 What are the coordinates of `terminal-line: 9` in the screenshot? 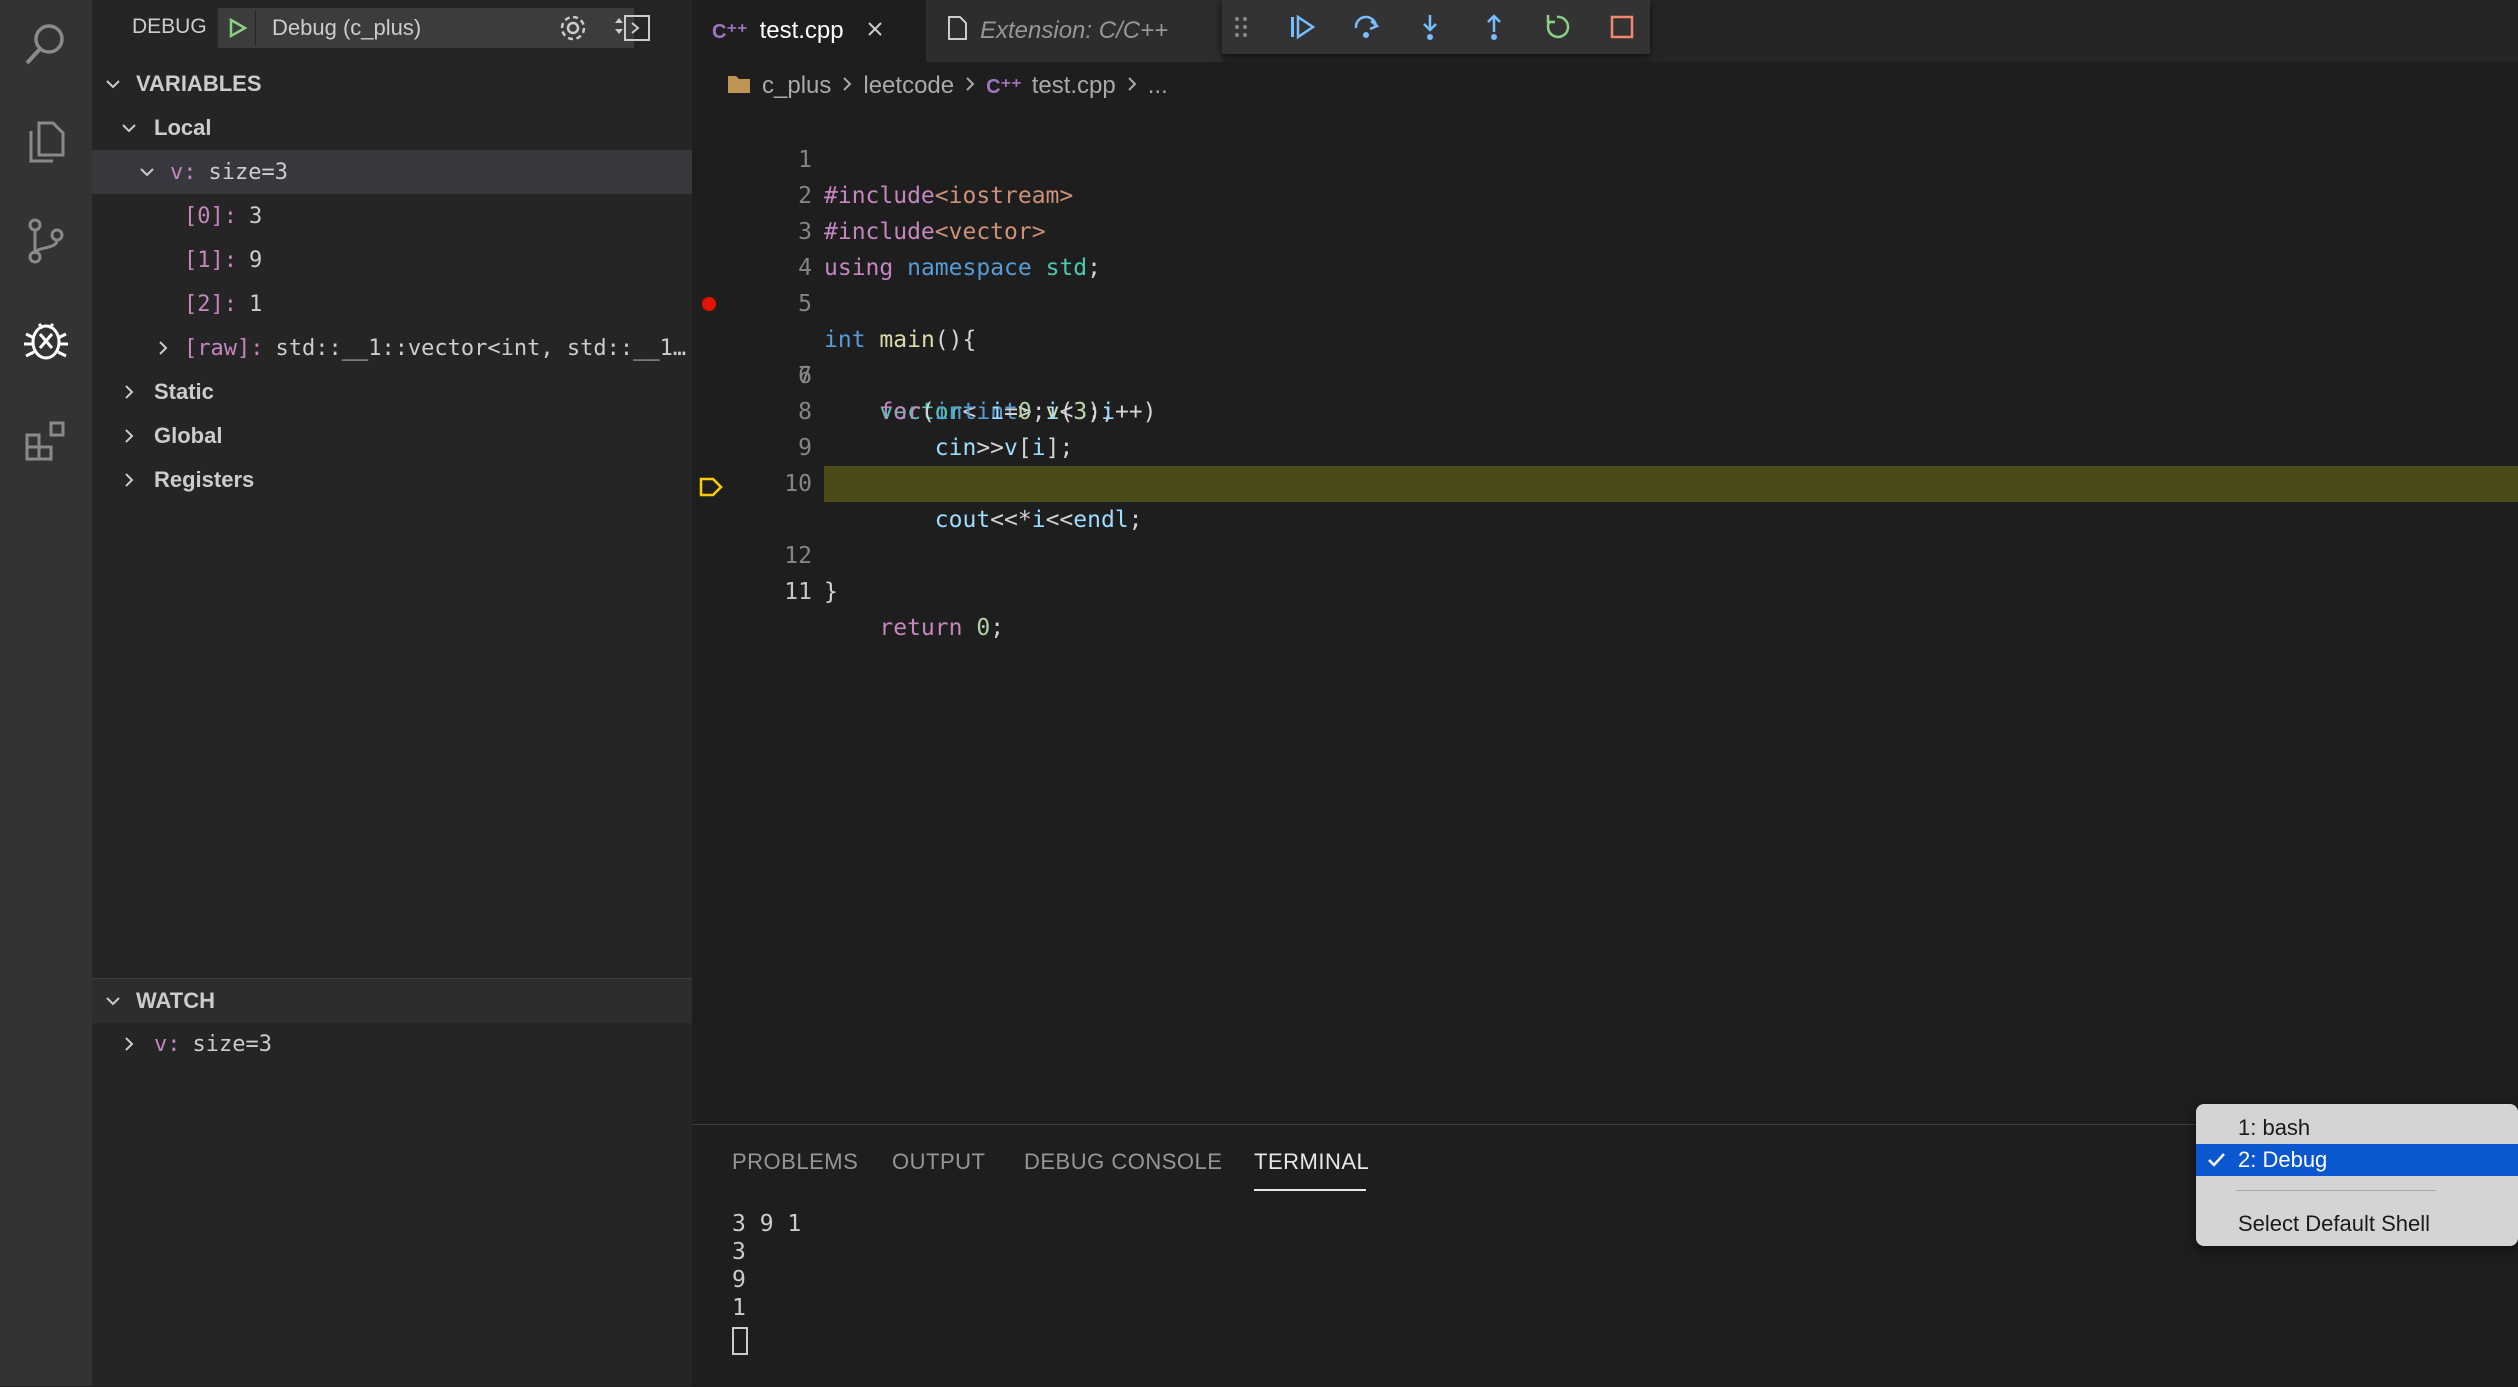 It's located at (739, 1280).